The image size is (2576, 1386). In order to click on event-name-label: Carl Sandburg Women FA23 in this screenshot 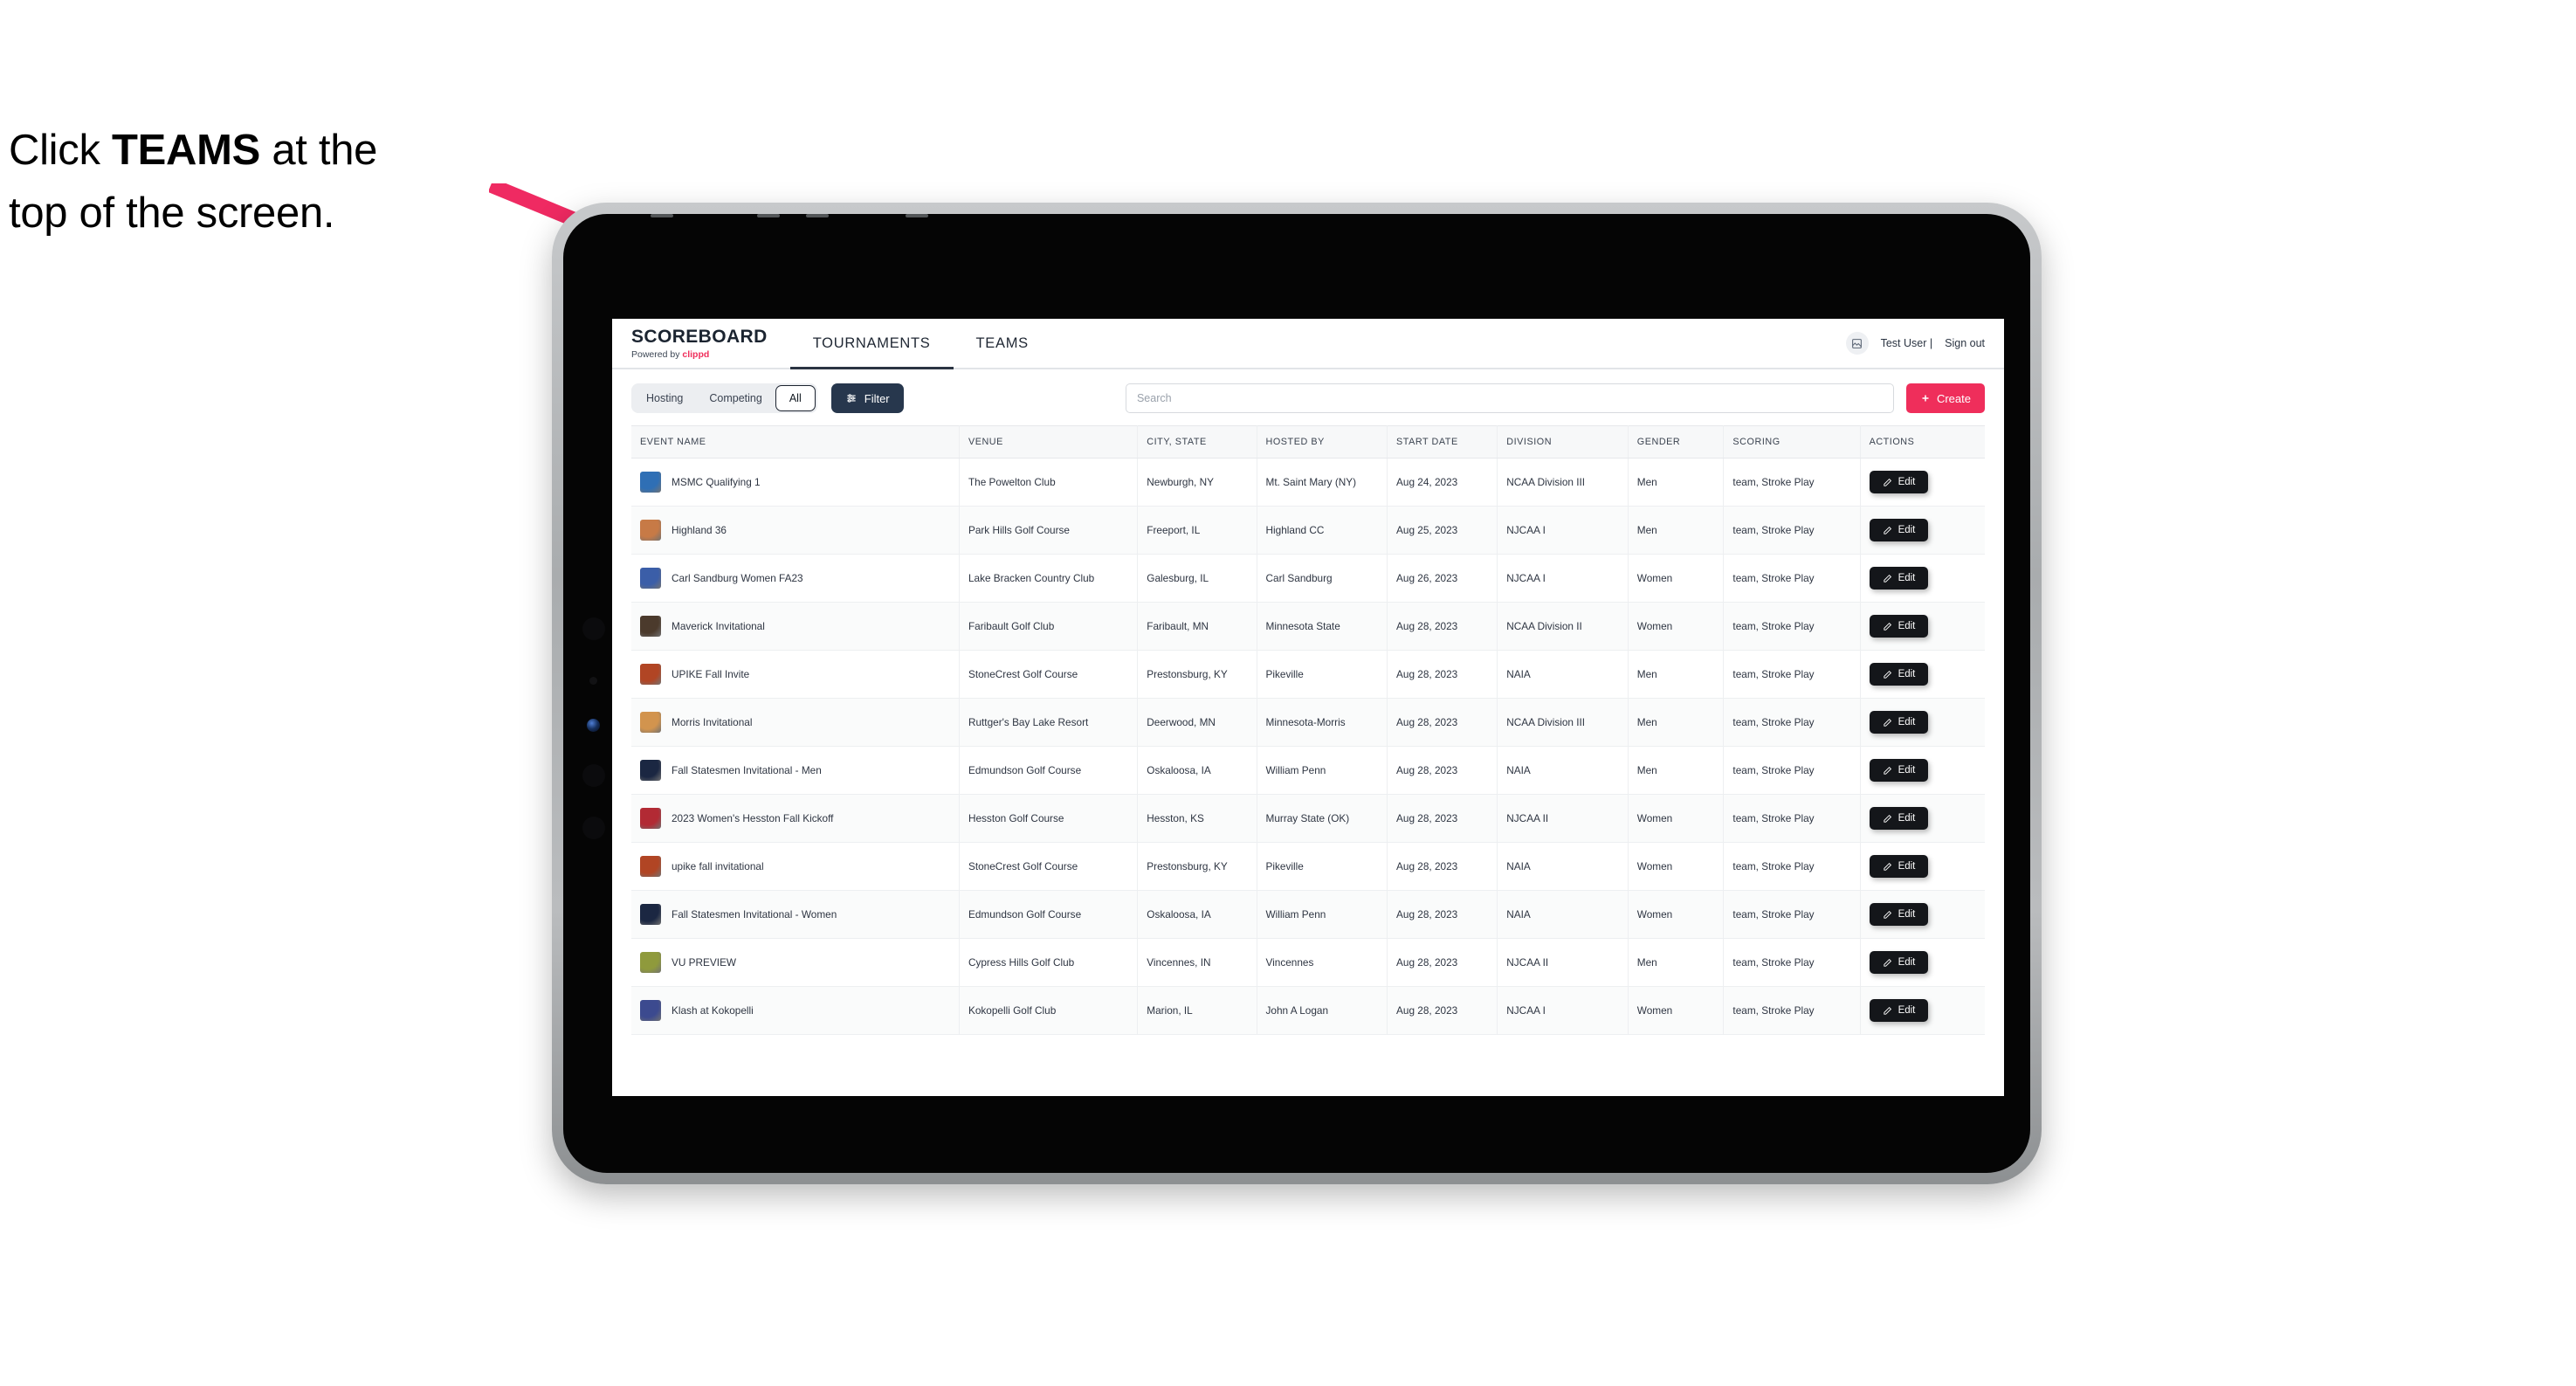, I will do `click(737, 578)`.